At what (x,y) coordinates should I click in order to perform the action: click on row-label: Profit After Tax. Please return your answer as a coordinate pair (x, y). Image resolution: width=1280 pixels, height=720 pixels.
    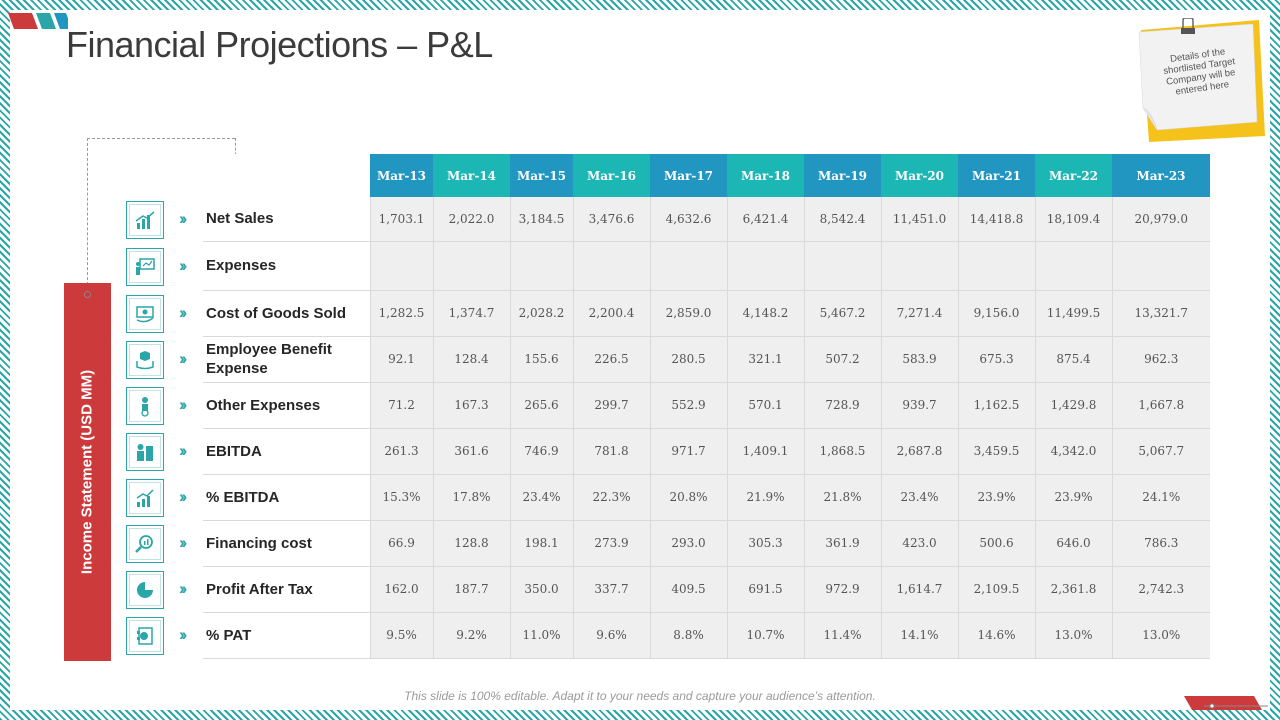
    Looking at the image, I should click on (286, 589).